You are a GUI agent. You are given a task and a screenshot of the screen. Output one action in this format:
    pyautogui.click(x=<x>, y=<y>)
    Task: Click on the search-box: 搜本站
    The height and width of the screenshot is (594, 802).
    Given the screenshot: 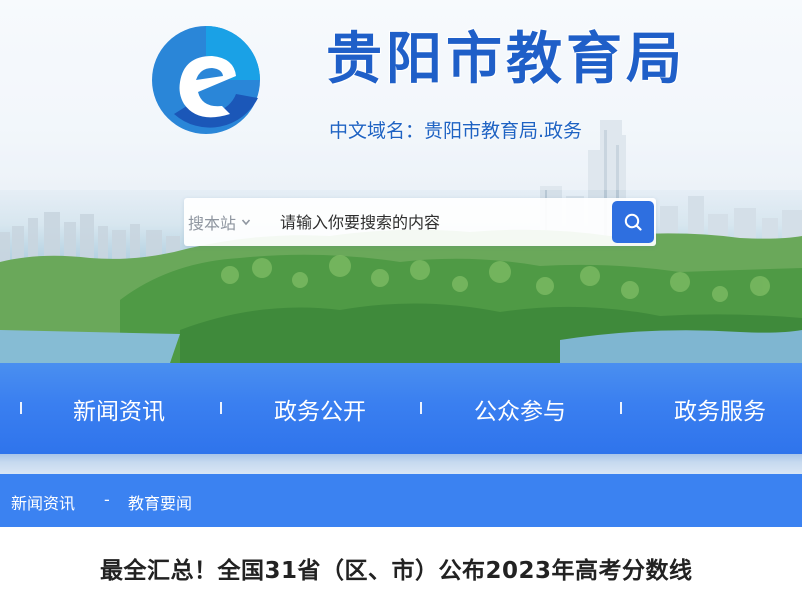 What is the action you would take?
    pyautogui.click(x=420, y=222)
    